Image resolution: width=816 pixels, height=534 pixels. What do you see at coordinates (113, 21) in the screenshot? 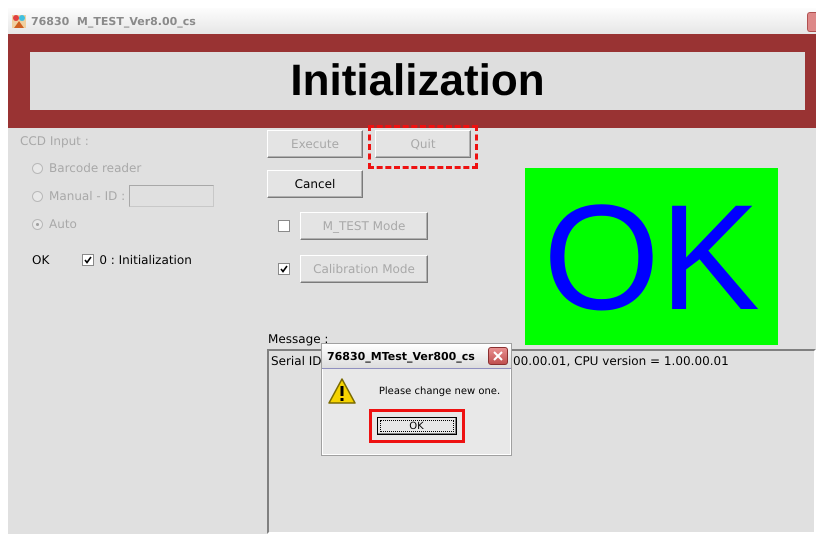
I see `window-title: 76830 M_TEST_Ver8.00_cs` at bounding box center [113, 21].